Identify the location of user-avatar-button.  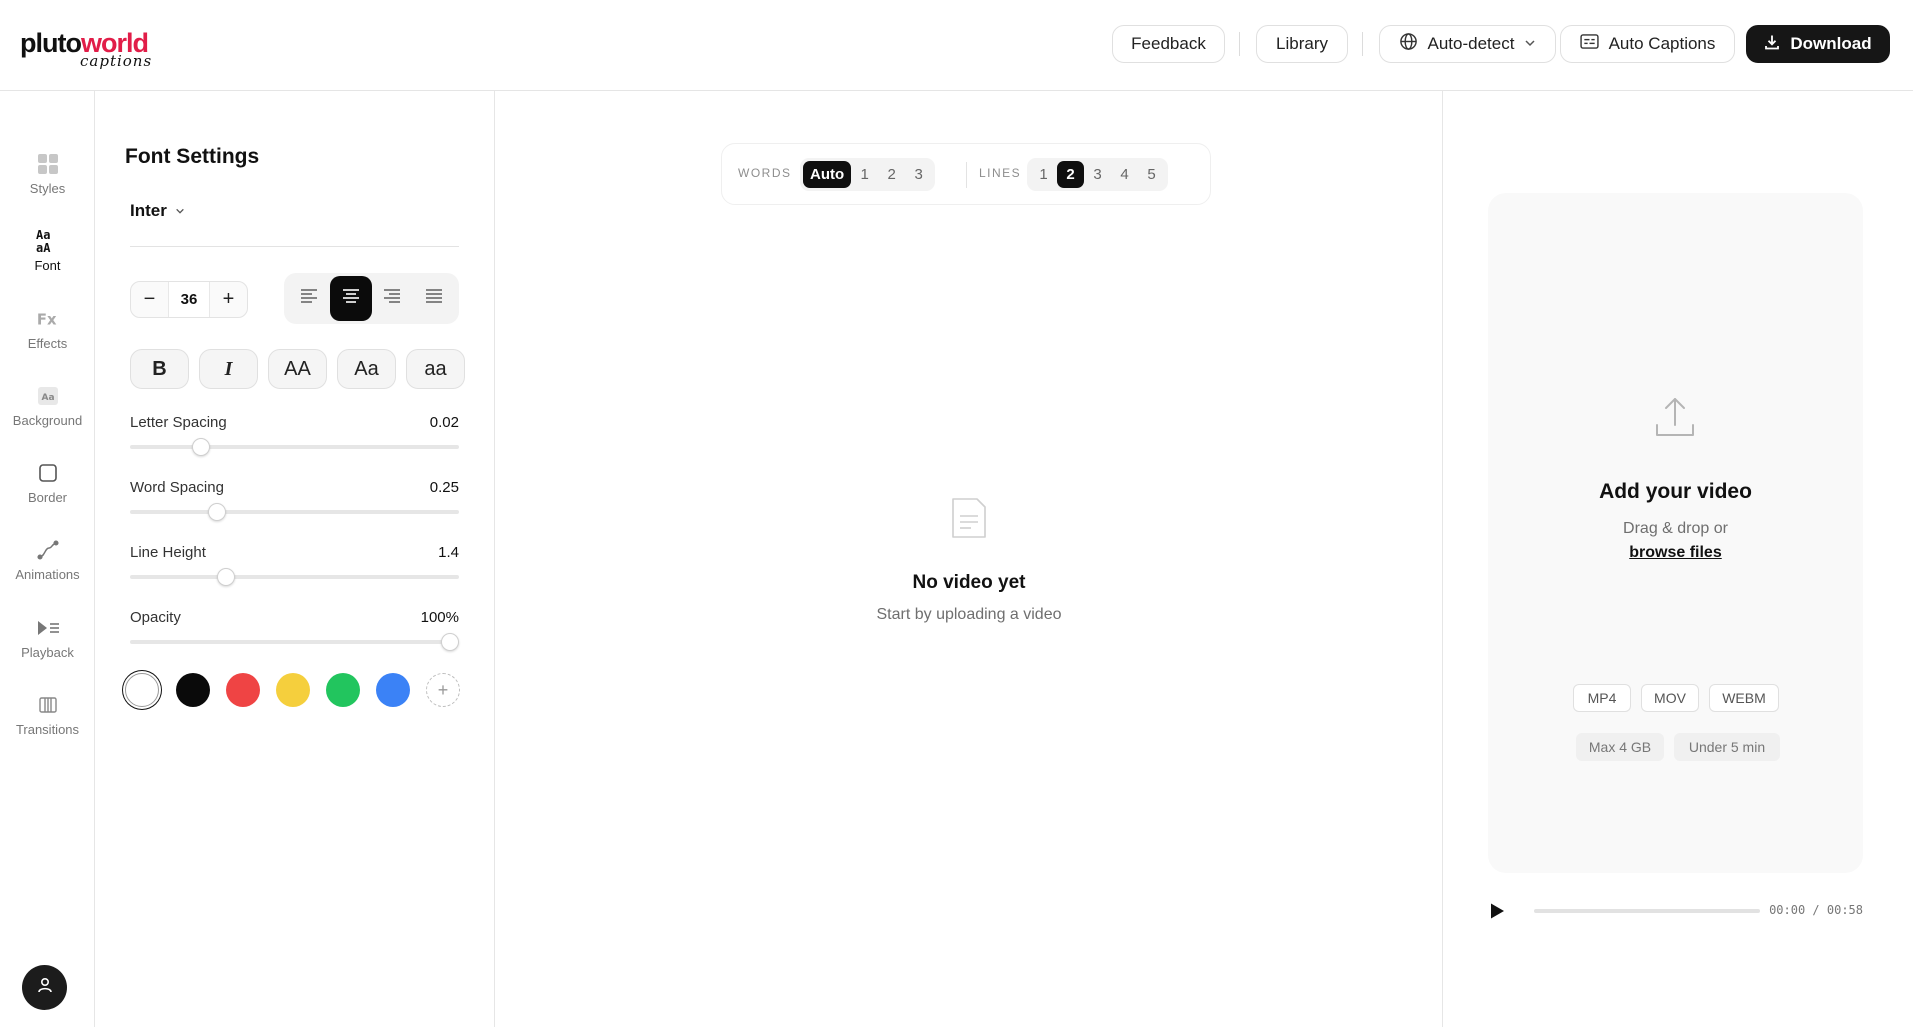
(44, 987).